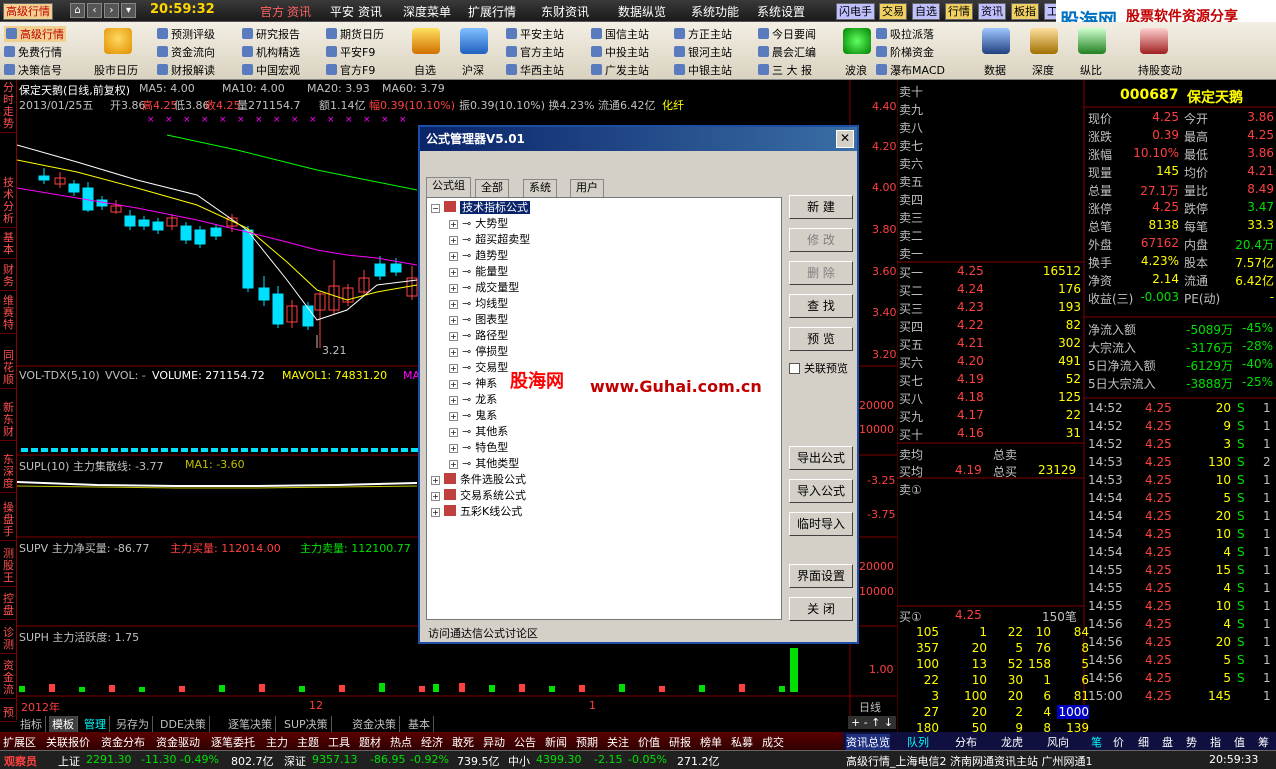 This screenshot has width=1276, height=769. What do you see at coordinates (680, 742) in the screenshot?
I see `bottom-menu-18: 研报` at bounding box center [680, 742].